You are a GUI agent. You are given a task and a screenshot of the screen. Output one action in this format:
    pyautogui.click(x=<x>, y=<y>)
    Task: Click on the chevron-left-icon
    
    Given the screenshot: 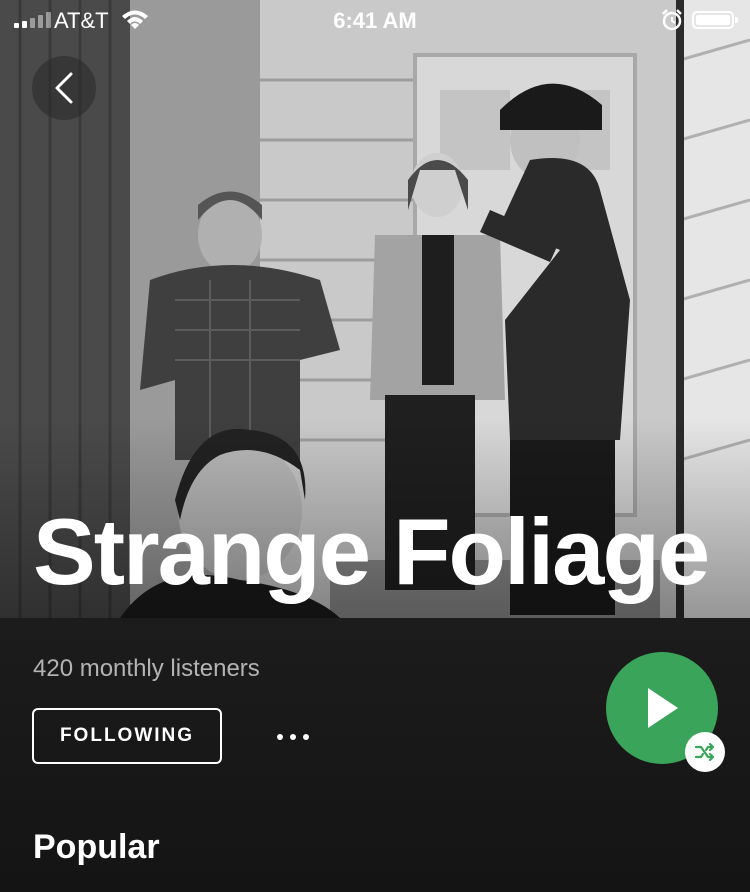 What is the action you would take?
    pyautogui.click(x=64, y=88)
    